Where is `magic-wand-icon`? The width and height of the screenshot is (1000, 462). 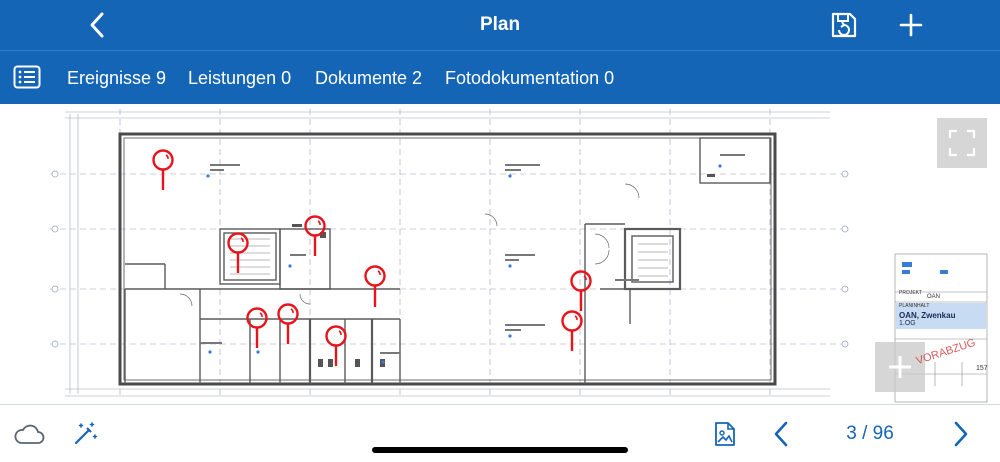
magic-wand-icon is located at coordinates (86, 433).